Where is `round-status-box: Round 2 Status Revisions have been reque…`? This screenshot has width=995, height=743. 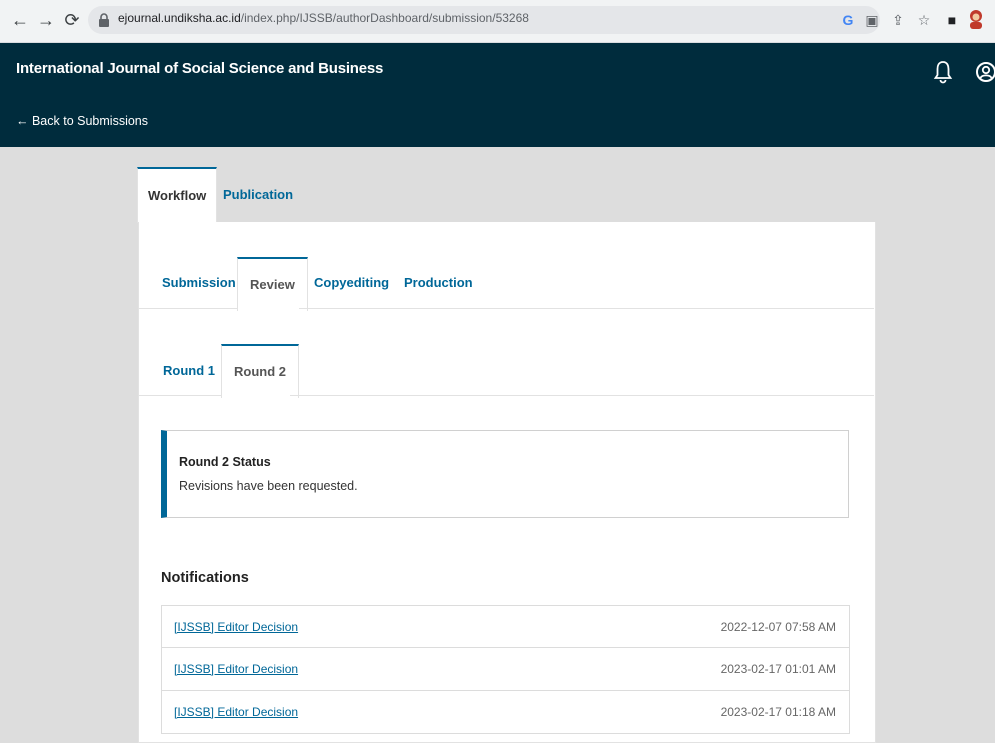
round-status-box: Round 2 Status Revisions have been reque… is located at coordinates (505, 474).